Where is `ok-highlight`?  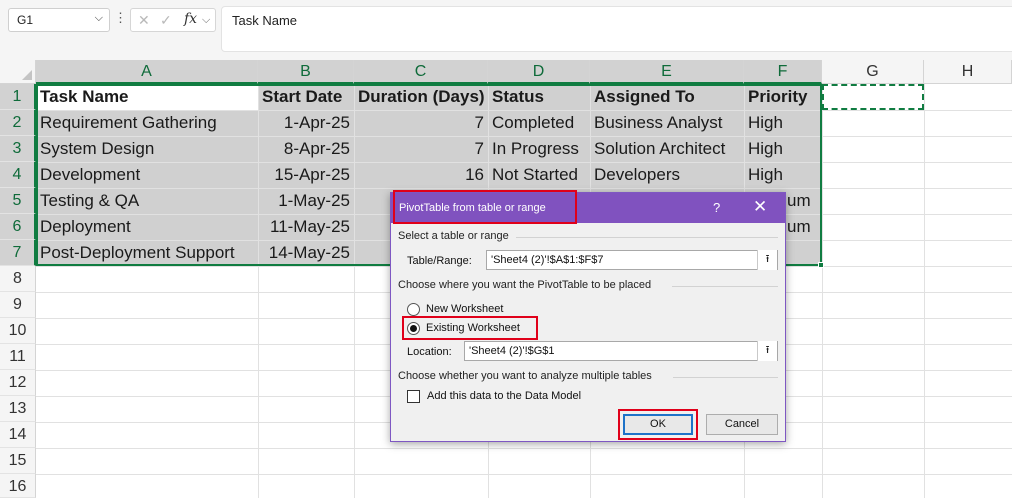
ok-highlight is located at coordinates (658, 424).